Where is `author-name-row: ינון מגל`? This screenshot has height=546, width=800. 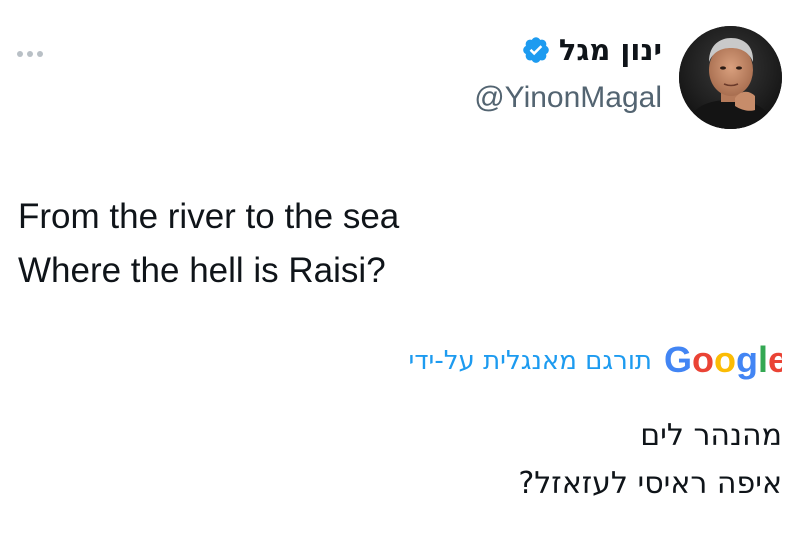
author-name-row: ינון מגל is located at coordinates (568, 50).